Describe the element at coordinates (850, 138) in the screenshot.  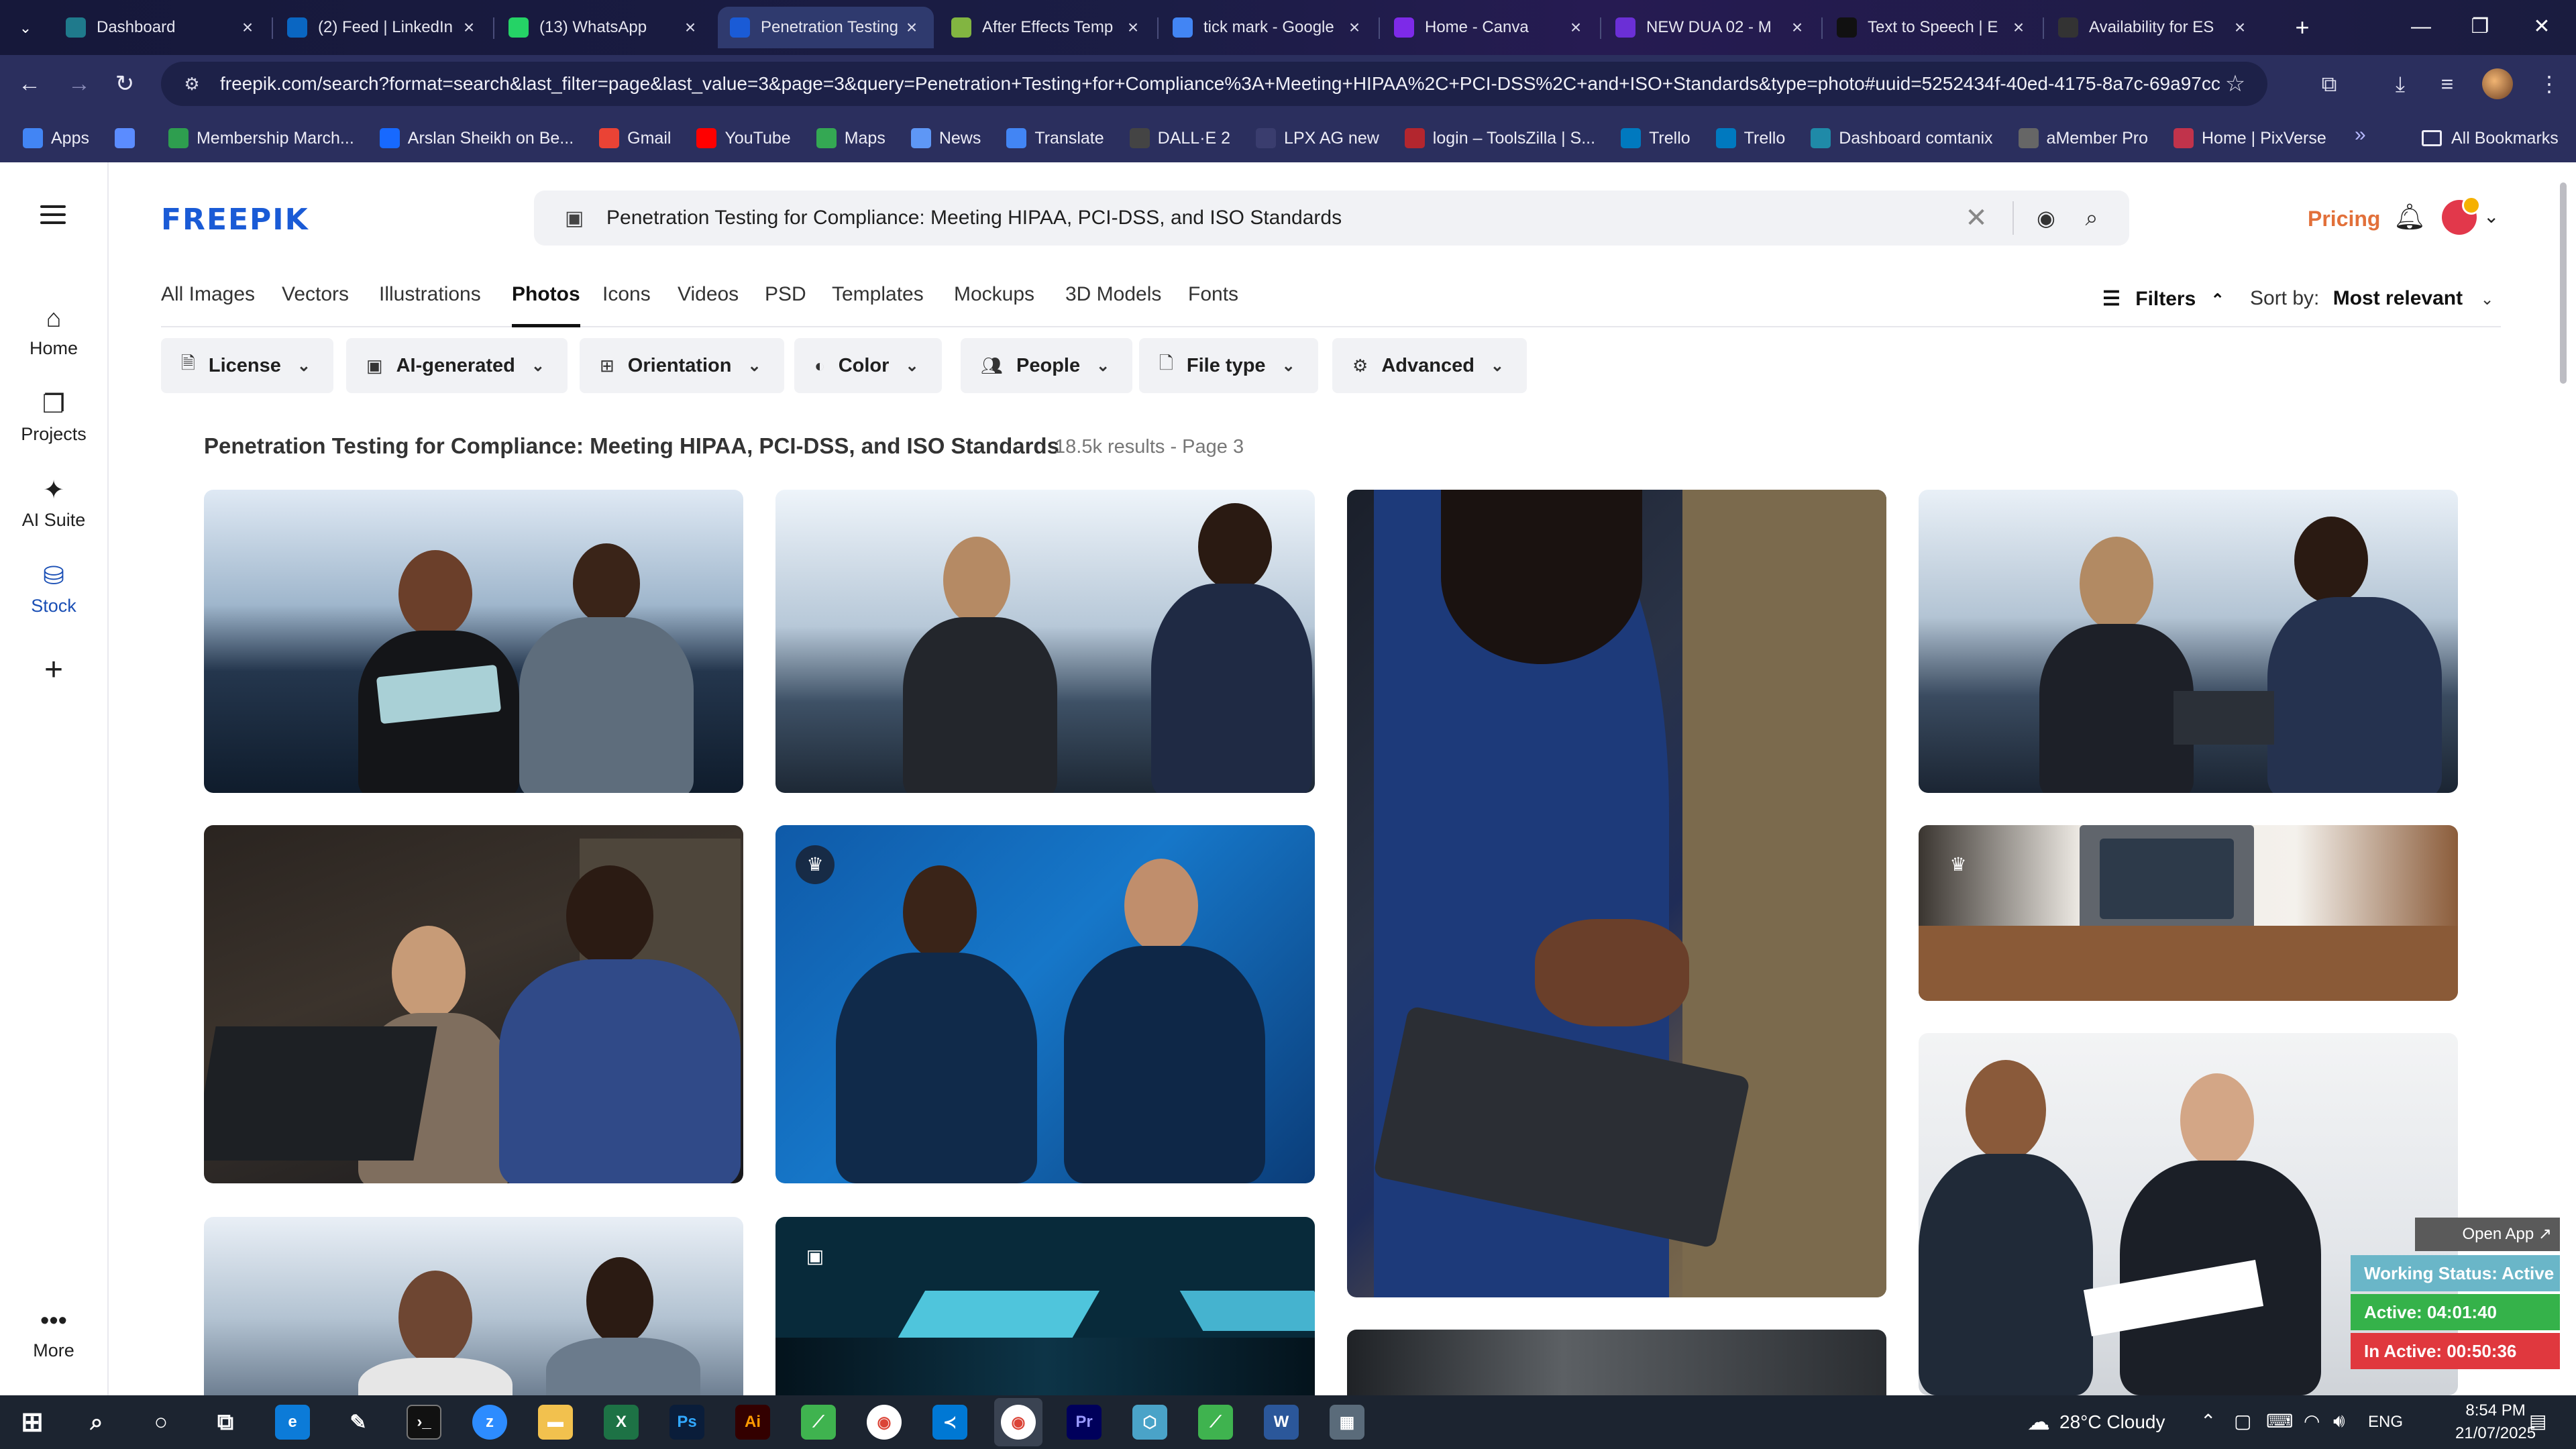
I see `bookmark-item: Maps` at that location.